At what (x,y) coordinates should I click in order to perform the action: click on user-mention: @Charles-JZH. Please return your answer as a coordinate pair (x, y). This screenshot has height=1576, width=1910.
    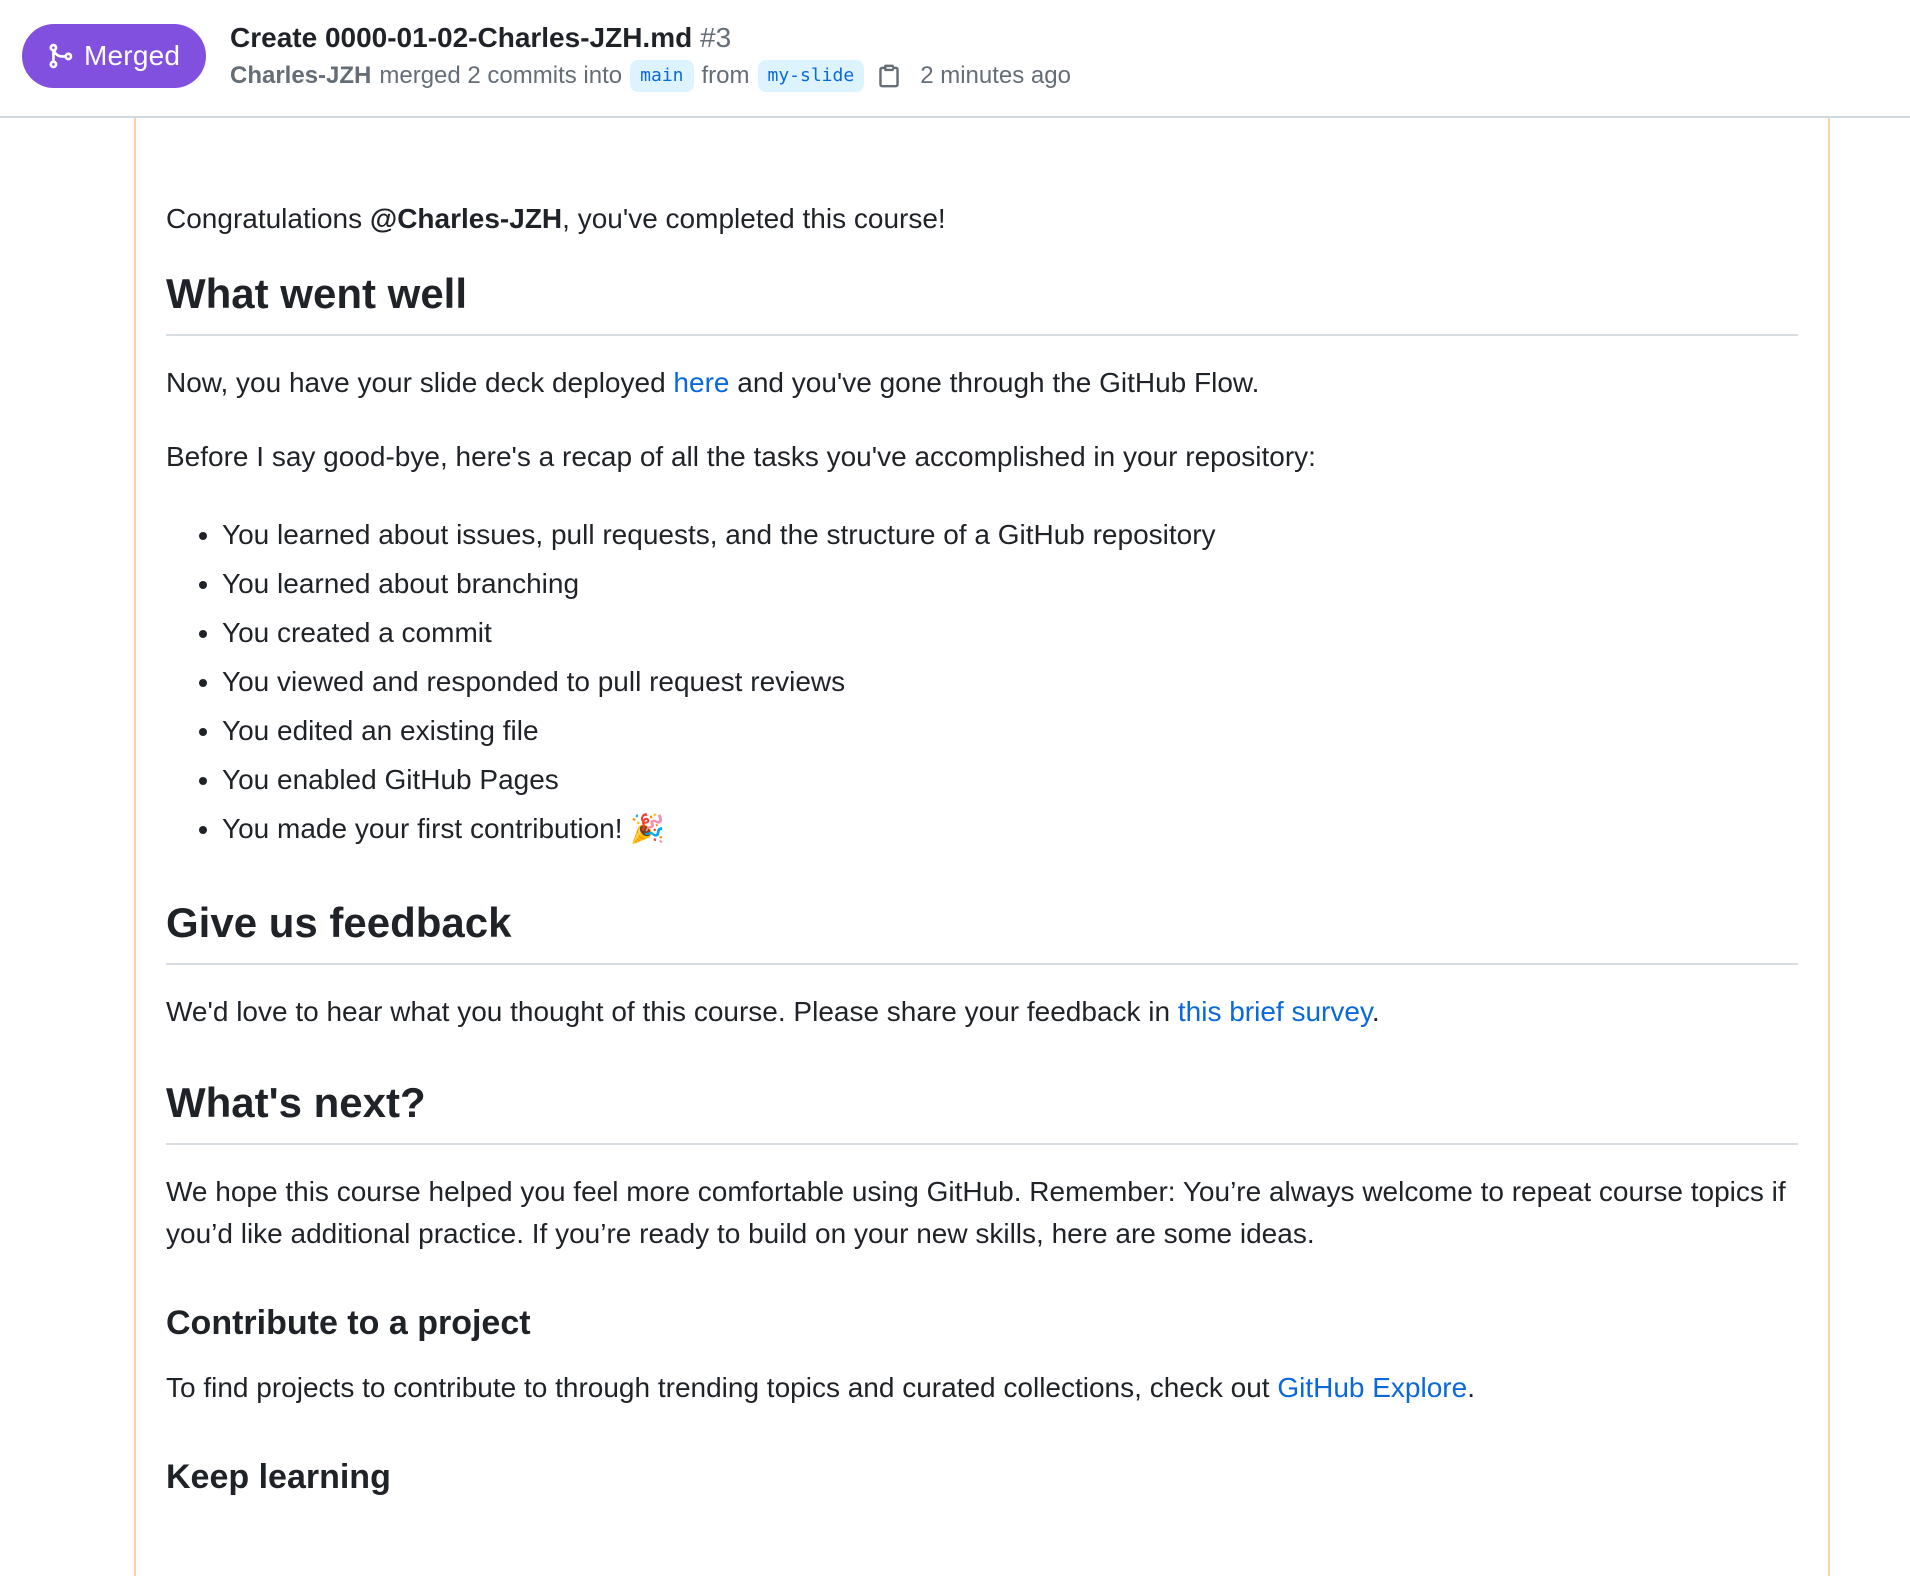
    Looking at the image, I should click on (466, 218).